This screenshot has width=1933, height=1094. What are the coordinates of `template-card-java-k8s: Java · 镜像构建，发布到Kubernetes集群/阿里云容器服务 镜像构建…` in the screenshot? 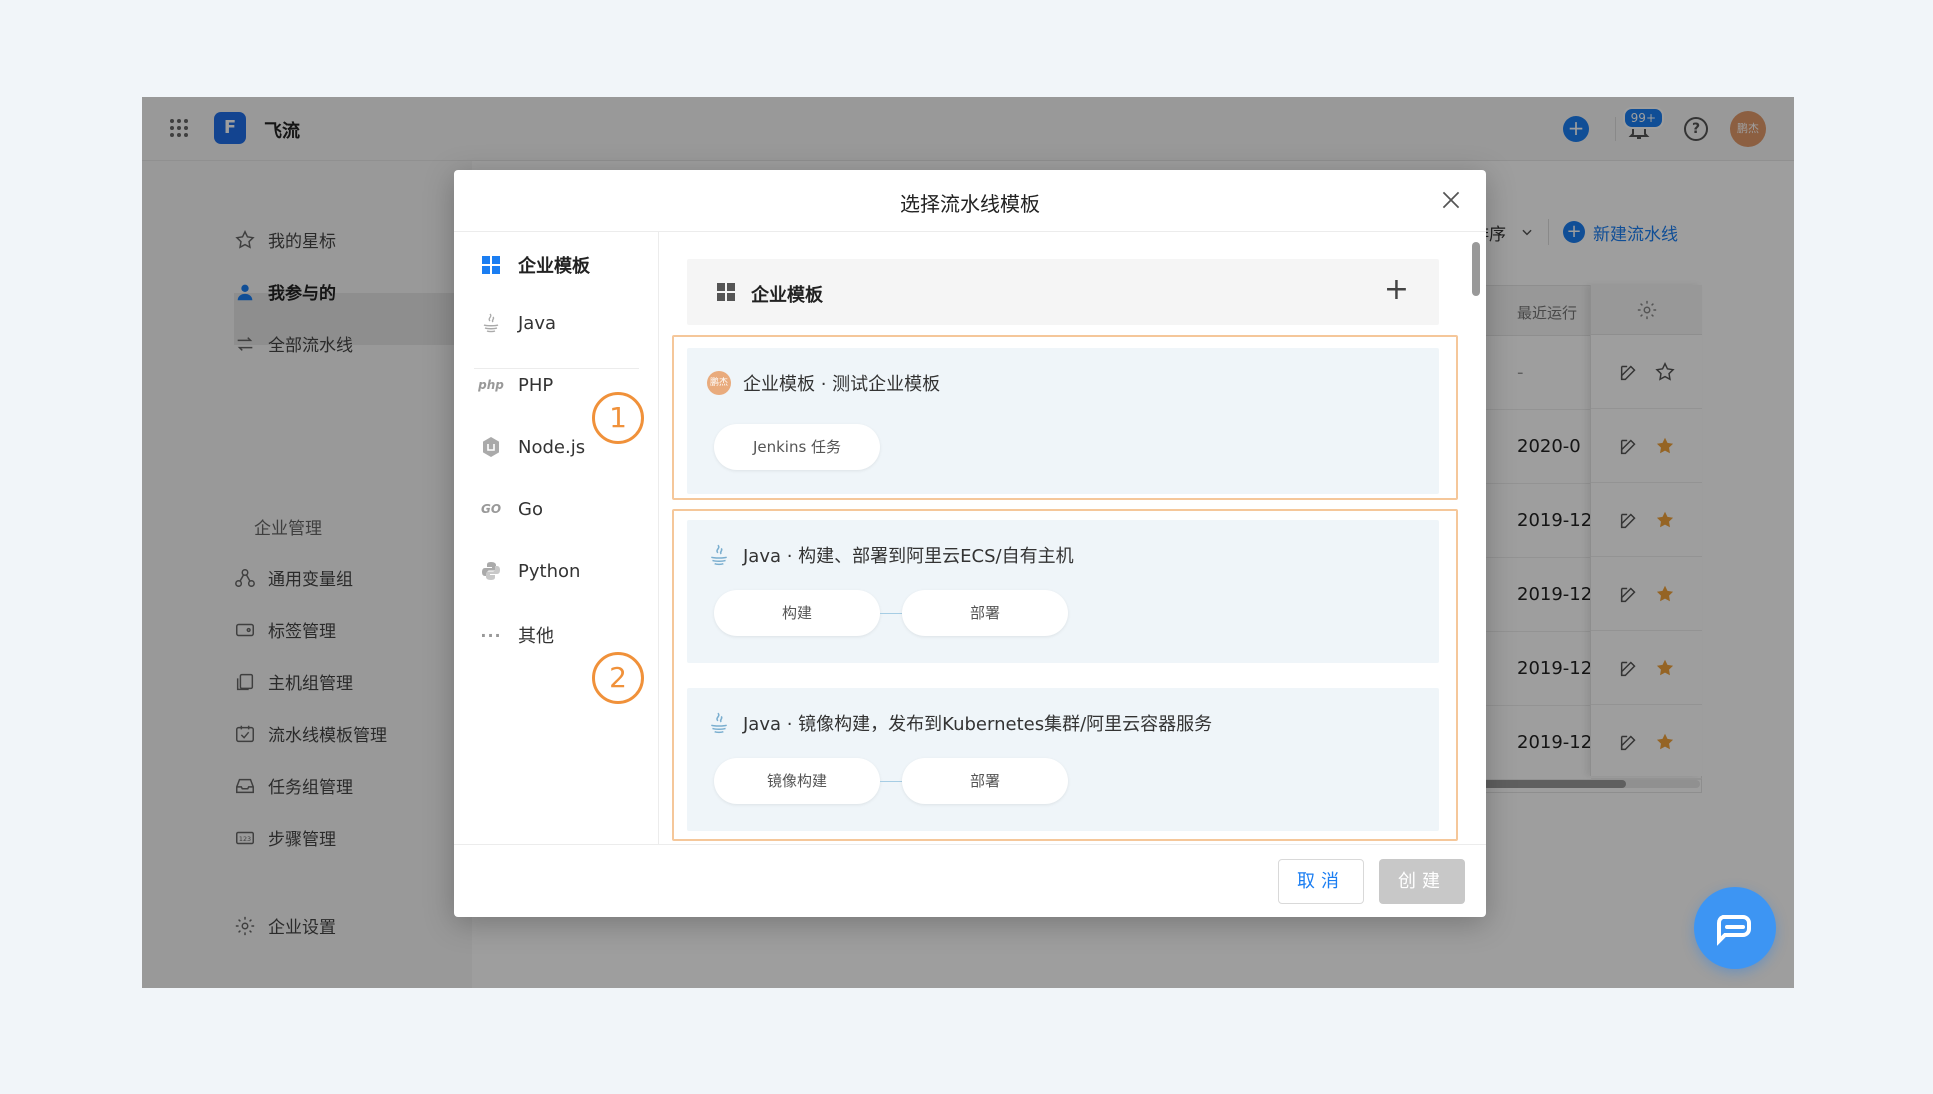 It's located at (1063, 759).